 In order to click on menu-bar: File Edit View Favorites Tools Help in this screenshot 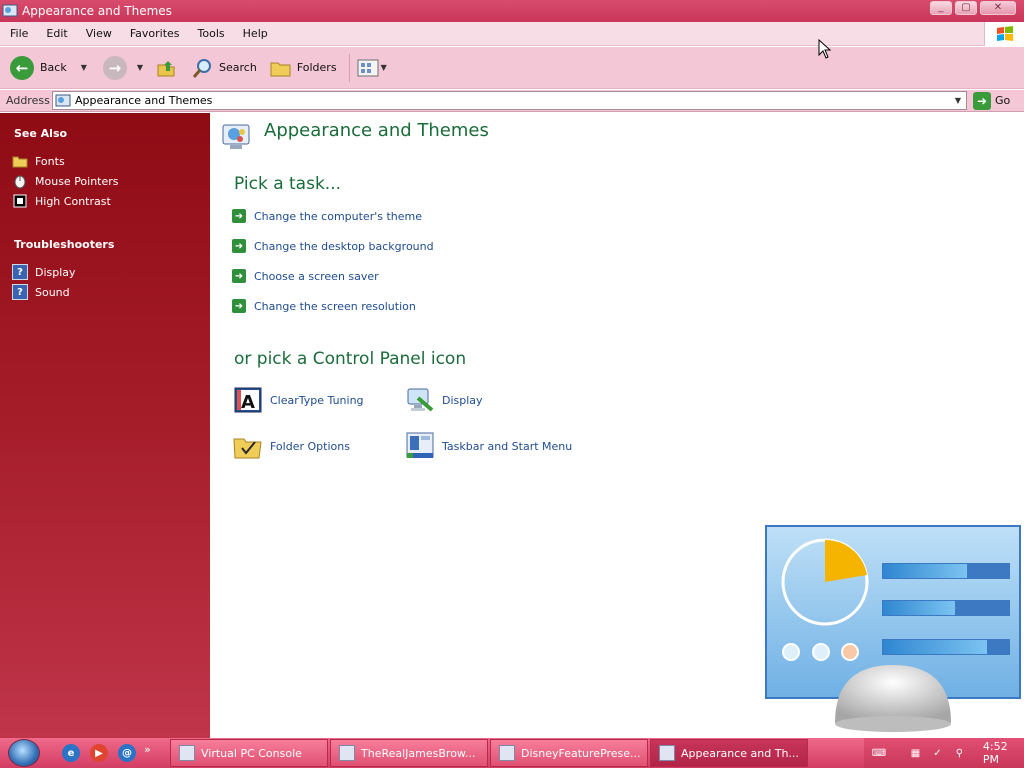, I will do `click(512, 34)`.